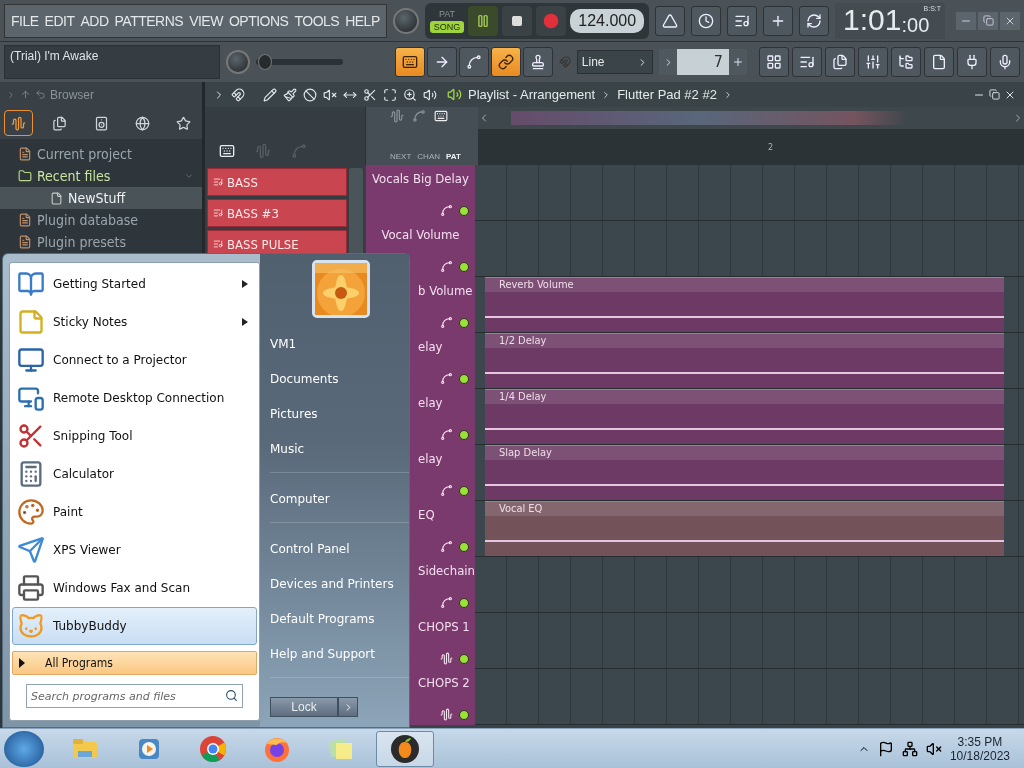 The height and width of the screenshot is (768, 1024). What do you see at coordinates (101, 154) in the screenshot?
I see `browser-item: Current project` at bounding box center [101, 154].